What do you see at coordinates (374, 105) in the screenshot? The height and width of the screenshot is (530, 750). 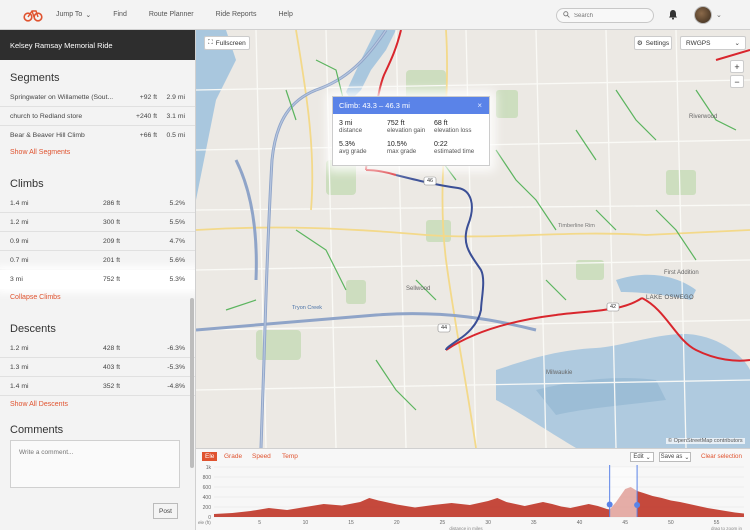 I see `climb-popup-title: Climb: 43.3 – 46.3 mi` at bounding box center [374, 105].